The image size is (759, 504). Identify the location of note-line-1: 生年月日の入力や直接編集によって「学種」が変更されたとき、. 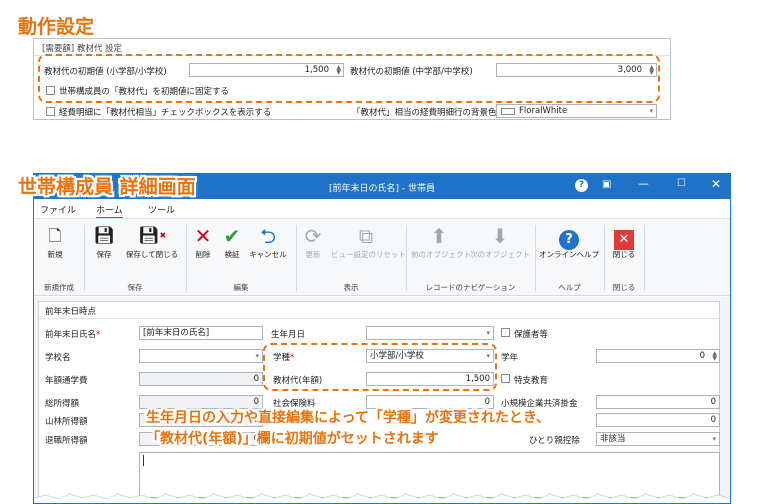
(348, 418).